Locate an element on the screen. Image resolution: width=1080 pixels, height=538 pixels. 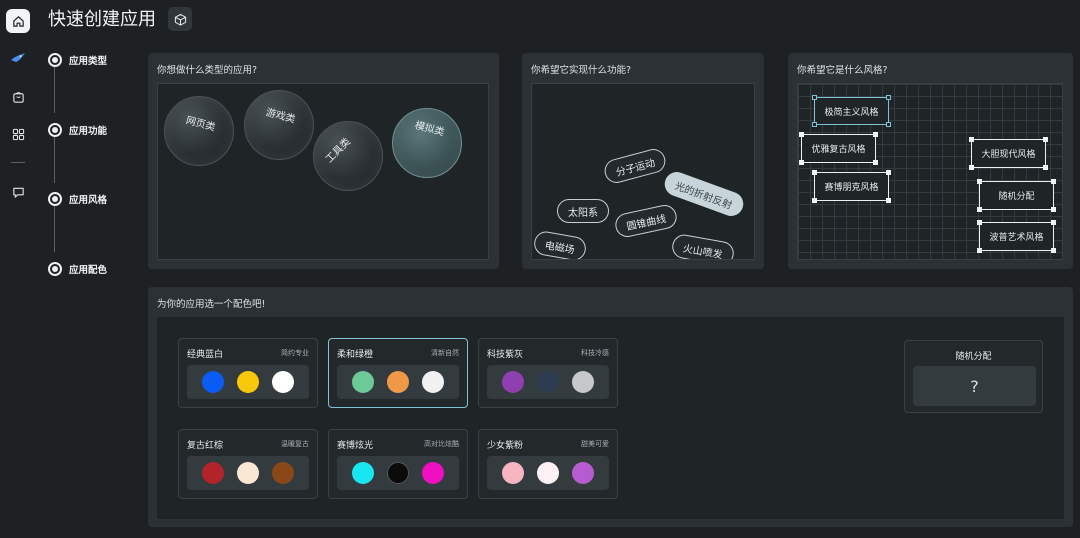
bubble-simulation: 模拟类 is located at coordinates (427, 143).